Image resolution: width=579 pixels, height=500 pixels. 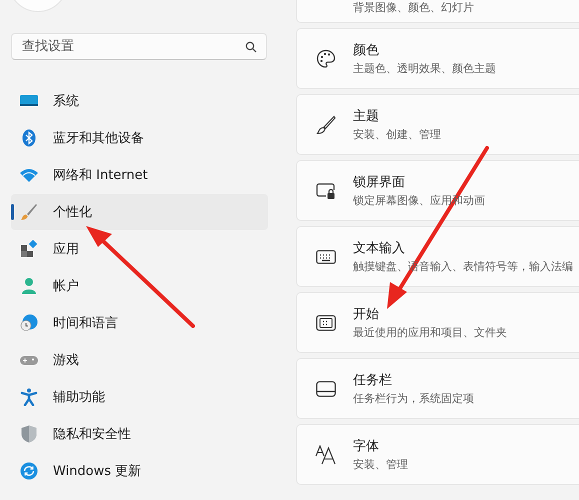 What do you see at coordinates (437, 124) in the screenshot?
I see `settings-card: 主题 安装、创建、管理` at bounding box center [437, 124].